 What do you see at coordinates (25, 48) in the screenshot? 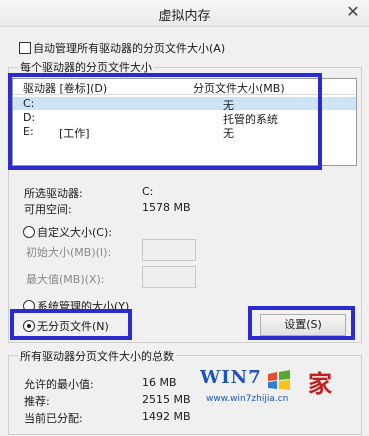
I see `auto-manage-checkbox` at bounding box center [25, 48].